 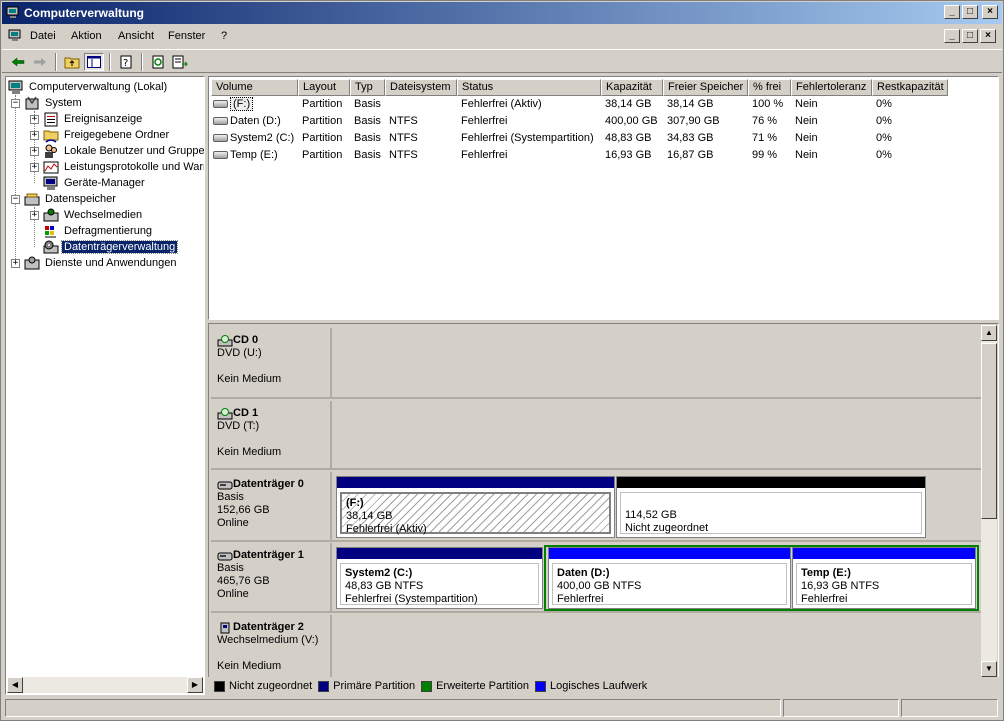 What do you see at coordinates (271, 506) in the screenshot?
I see `disk-info-disk0: Datenträger 0 Basis 152,66 GB Online` at bounding box center [271, 506].